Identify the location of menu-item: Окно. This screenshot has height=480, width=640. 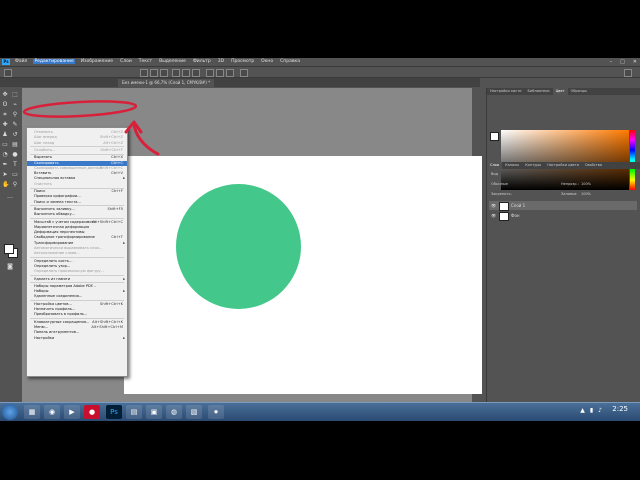
(267, 61).